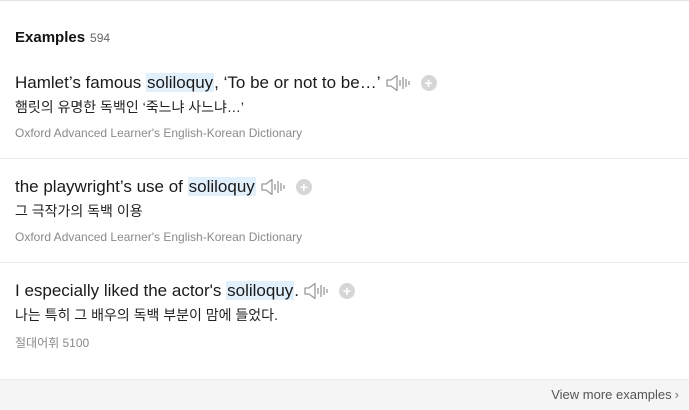 The height and width of the screenshot is (410, 689). What do you see at coordinates (52, 343) in the screenshot?
I see `example-source: 절대어휘 5100` at bounding box center [52, 343].